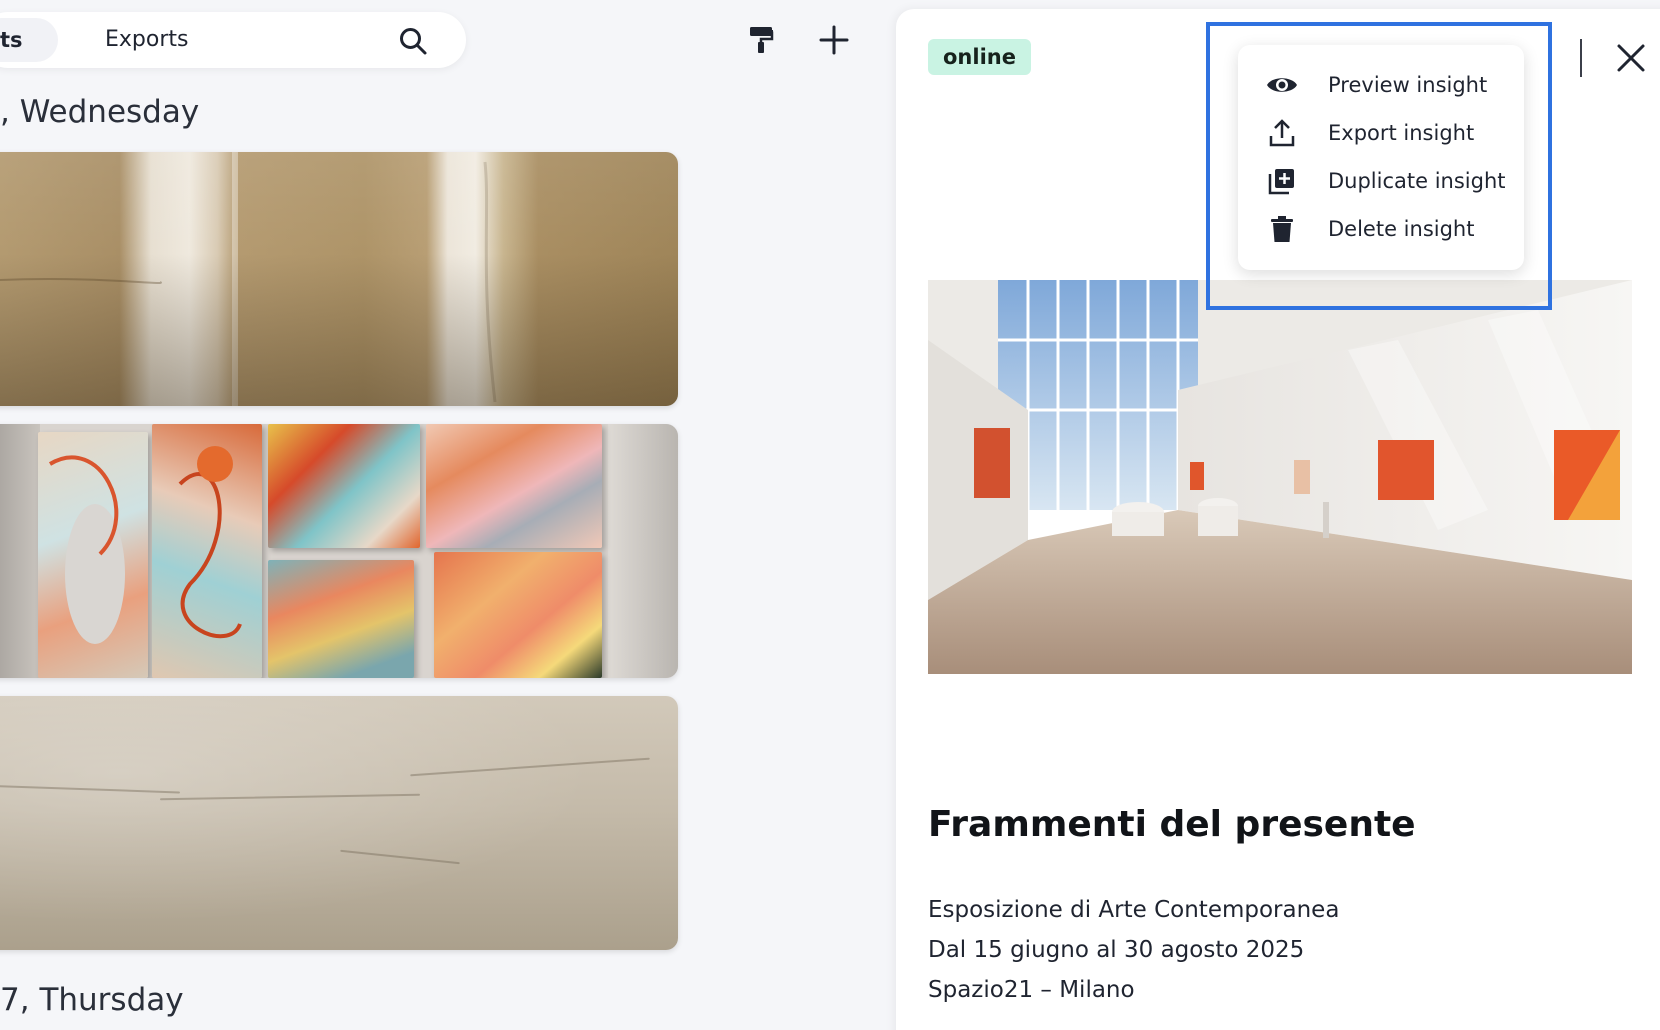 The width and height of the screenshot is (1660, 1030). I want to click on menu-item-label: Delete insight, so click(1401, 229).